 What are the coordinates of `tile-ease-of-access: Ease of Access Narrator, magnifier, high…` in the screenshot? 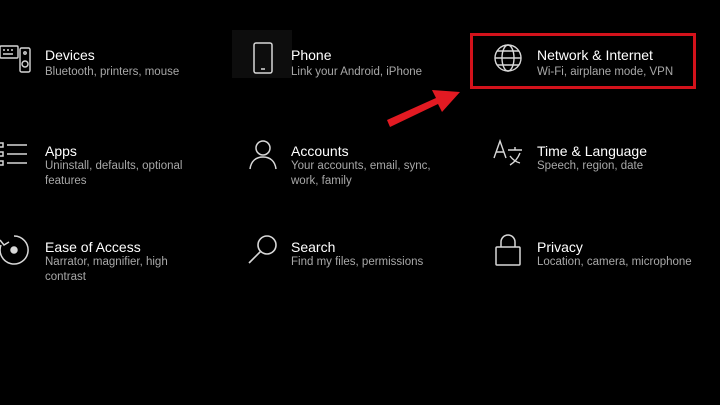 It's located at (110, 272).